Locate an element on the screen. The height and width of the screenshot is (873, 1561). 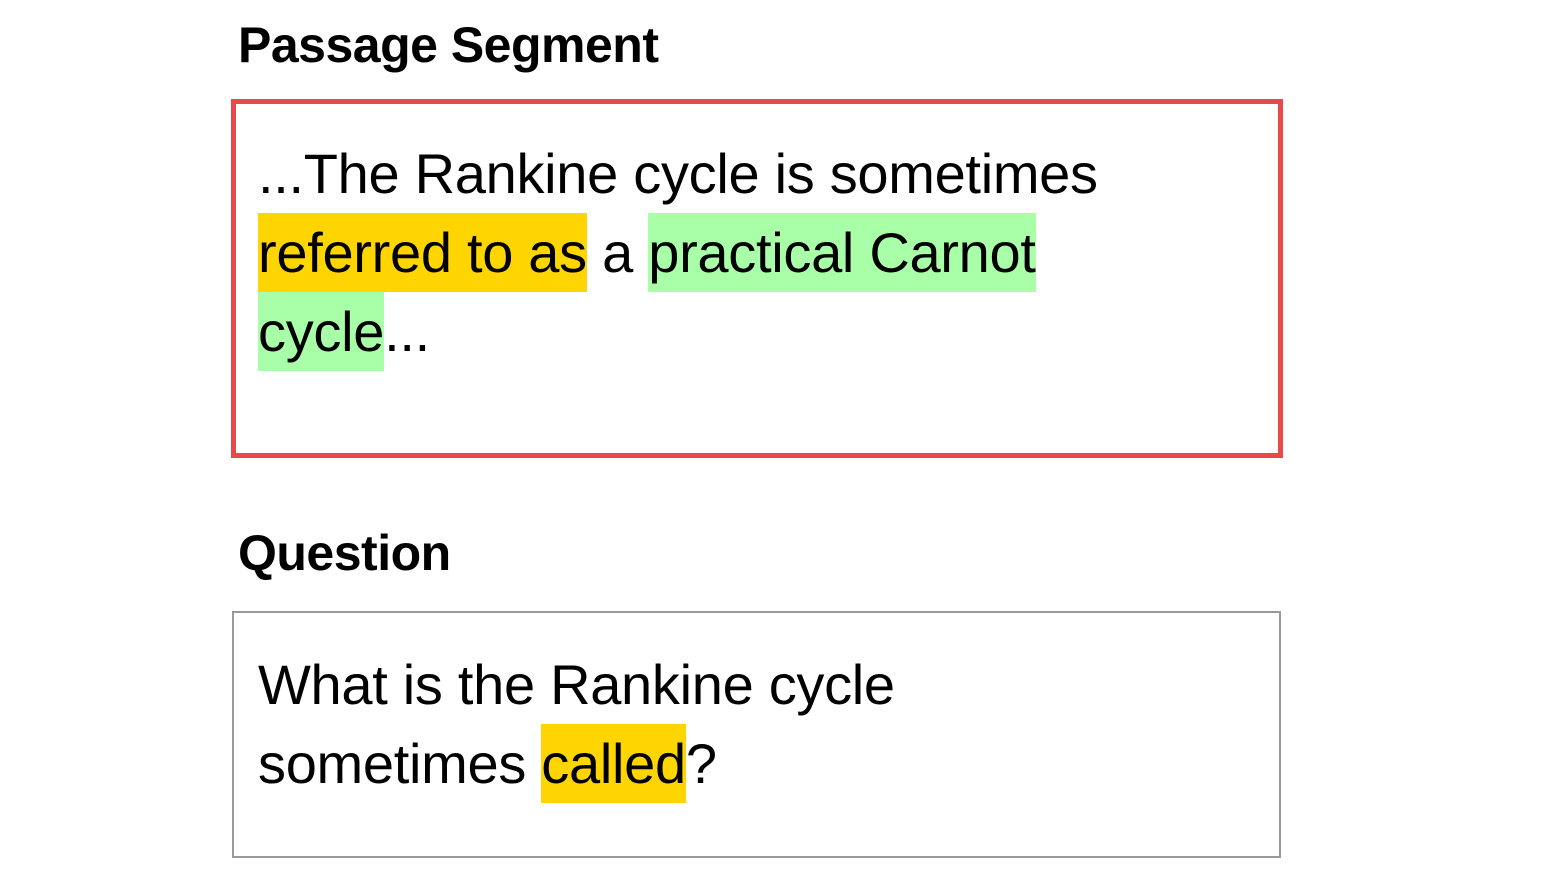
question-heading: Question is located at coordinates (344, 553).